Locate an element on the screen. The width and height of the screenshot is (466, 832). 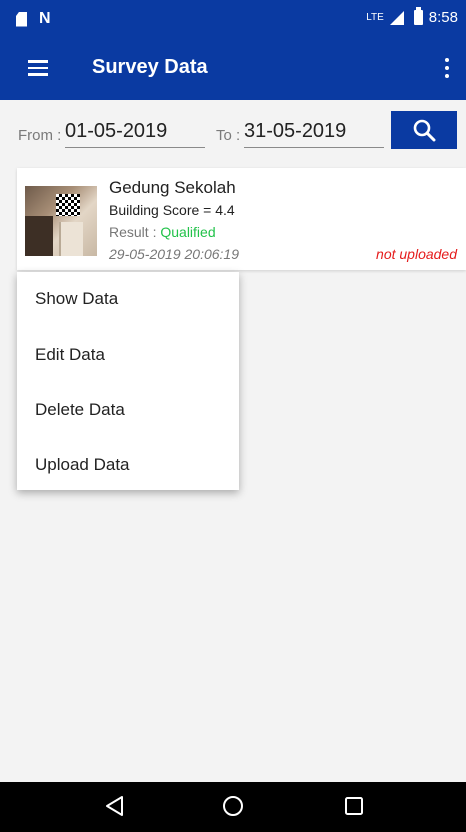
record-datetime: 29-05-2019 20:06:19 is located at coordinates (174, 254).